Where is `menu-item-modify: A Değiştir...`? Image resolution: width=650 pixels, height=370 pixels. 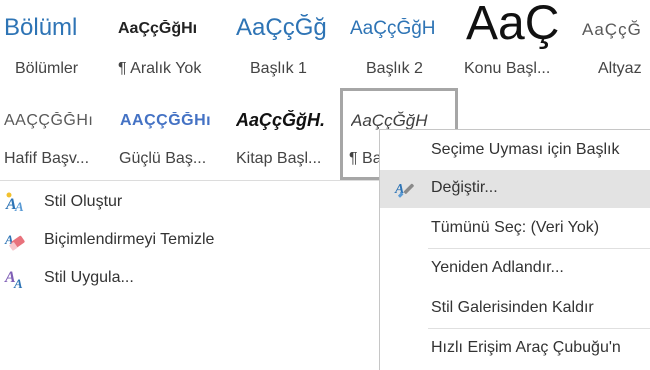 menu-item-modify: A Değiştir... is located at coordinates (515, 189).